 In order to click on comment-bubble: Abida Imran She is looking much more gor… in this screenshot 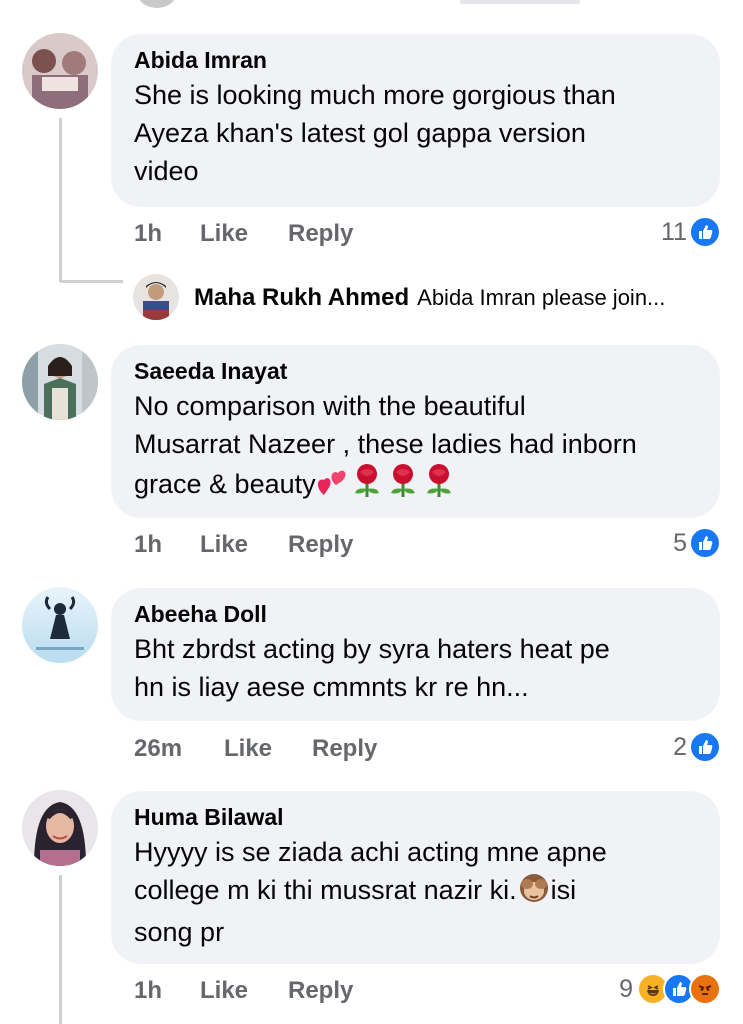, I will do `click(415, 120)`.